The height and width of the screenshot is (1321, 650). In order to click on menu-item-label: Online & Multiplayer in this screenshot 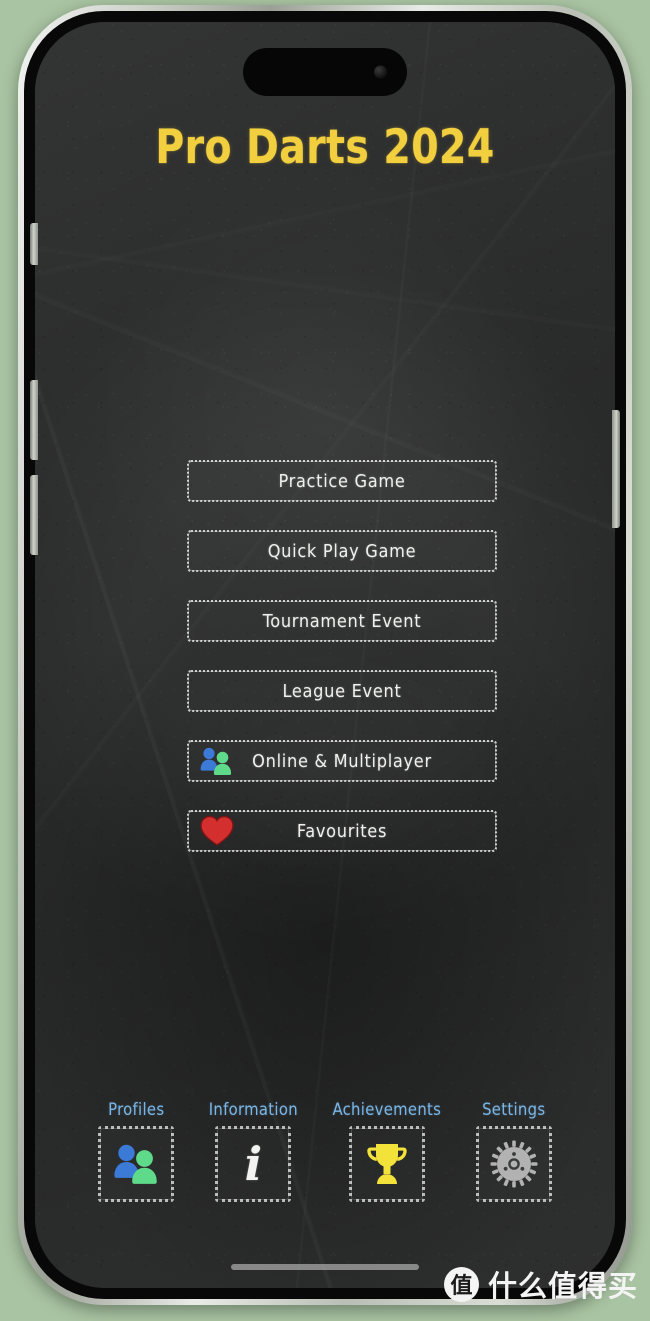, I will do `click(342, 761)`.